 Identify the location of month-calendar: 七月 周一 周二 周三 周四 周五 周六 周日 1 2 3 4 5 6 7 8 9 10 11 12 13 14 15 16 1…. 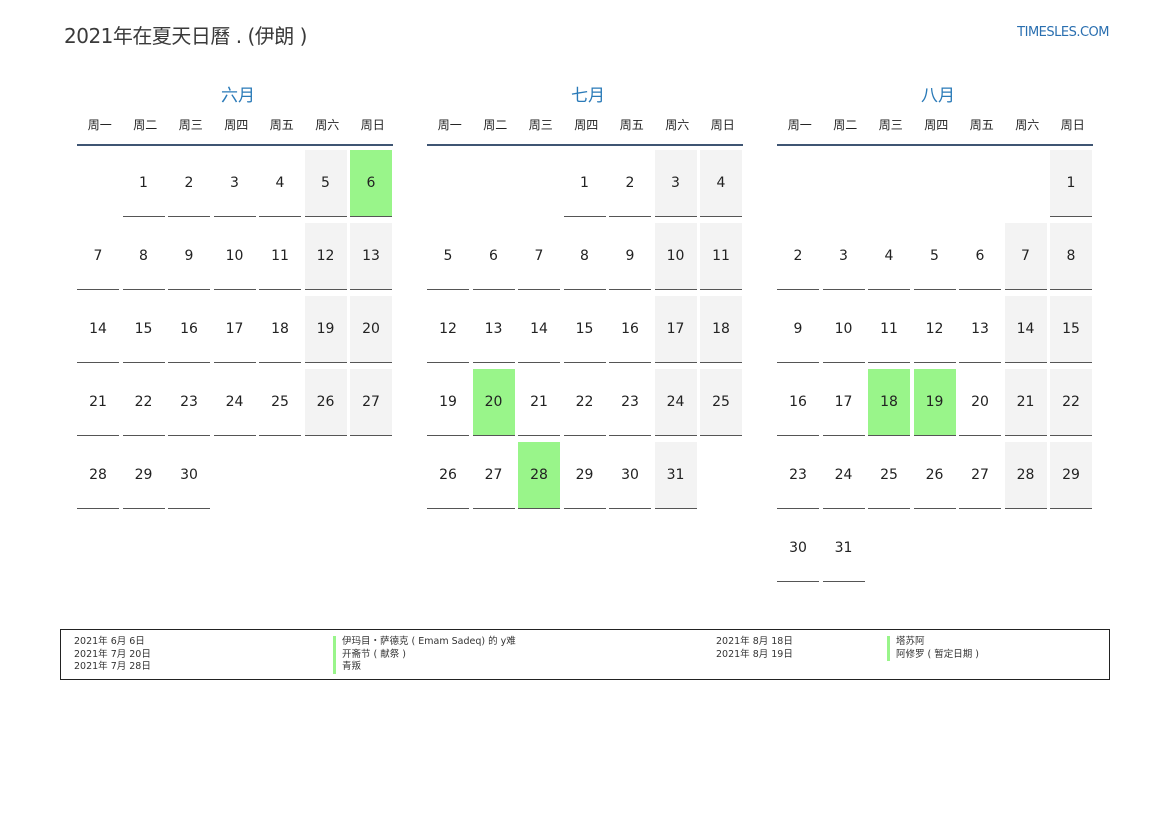
(587, 296).